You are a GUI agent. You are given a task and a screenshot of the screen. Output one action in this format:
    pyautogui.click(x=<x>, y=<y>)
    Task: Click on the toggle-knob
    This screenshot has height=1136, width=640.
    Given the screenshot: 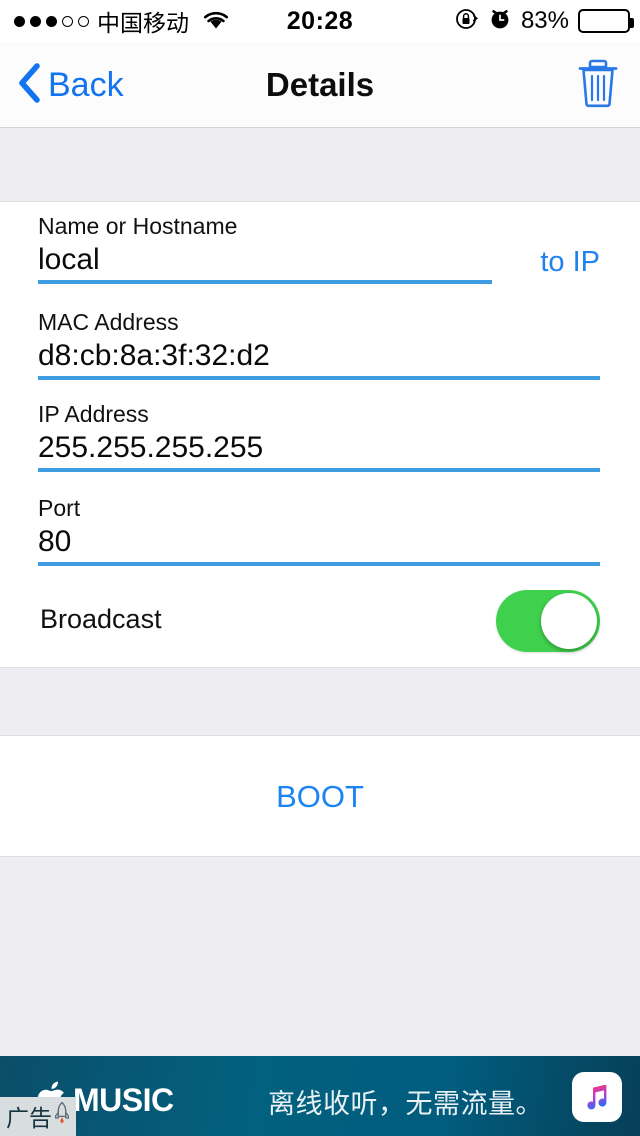 What is the action you would take?
    pyautogui.click(x=569, y=621)
    